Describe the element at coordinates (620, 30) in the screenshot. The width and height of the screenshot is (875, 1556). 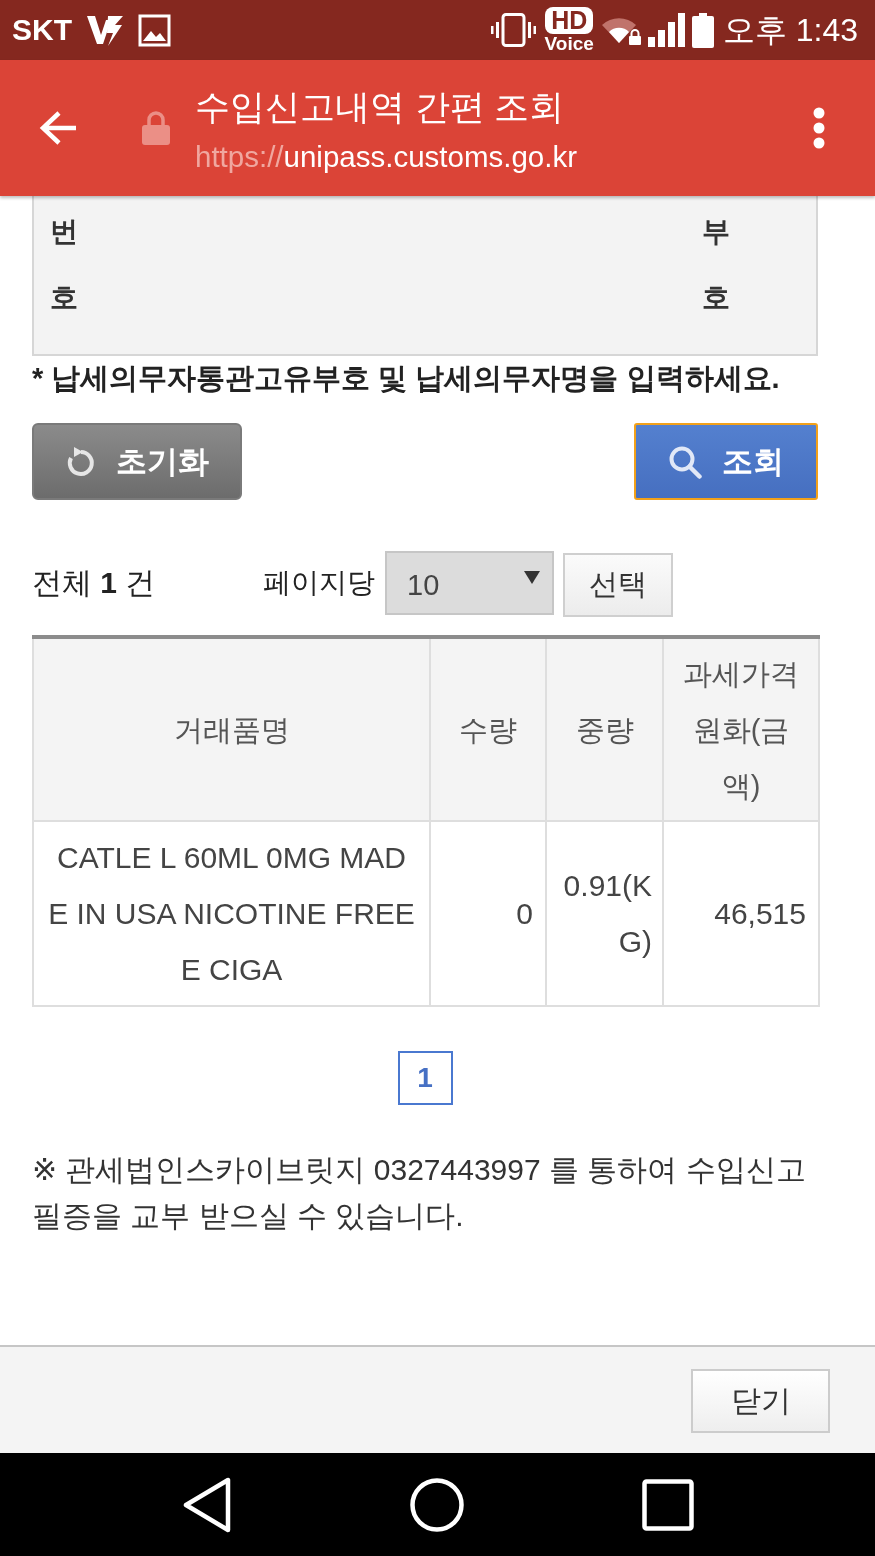
I see `wifi-lock-icon` at that location.